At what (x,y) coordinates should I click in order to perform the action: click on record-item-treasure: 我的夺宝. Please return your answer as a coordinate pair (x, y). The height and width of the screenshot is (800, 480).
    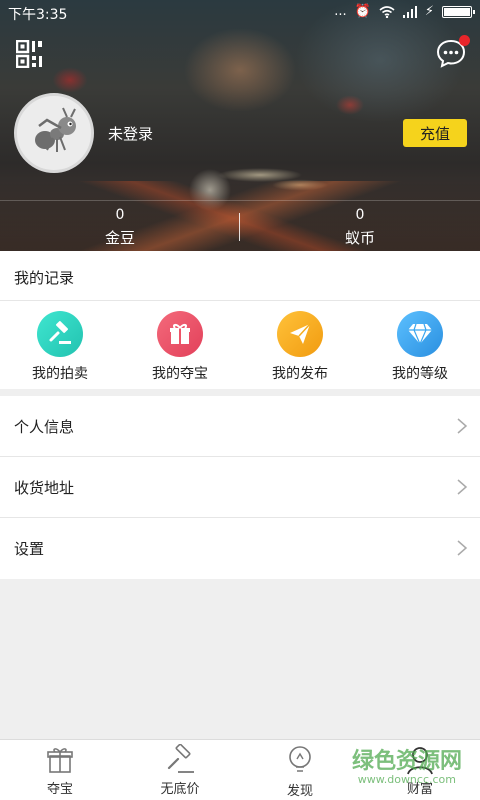
    Looking at the image, I should click on (180, 347).